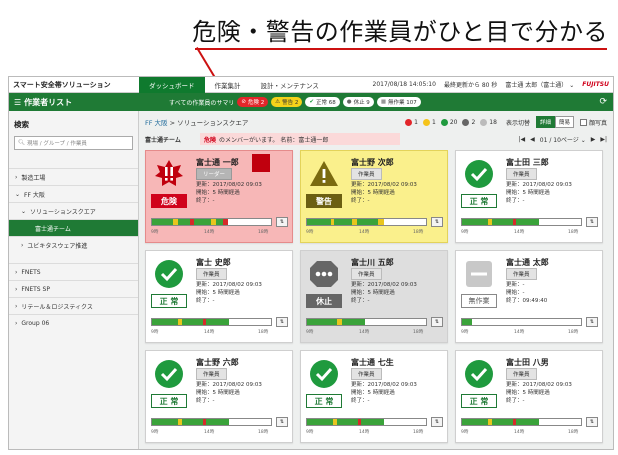 Image resolution: width=618 pixels, height=455 pixels. Describe the element at coordinates (287, 102) in the screenshot. I see `pill-warning: ⚠ 警告 2` at that location.